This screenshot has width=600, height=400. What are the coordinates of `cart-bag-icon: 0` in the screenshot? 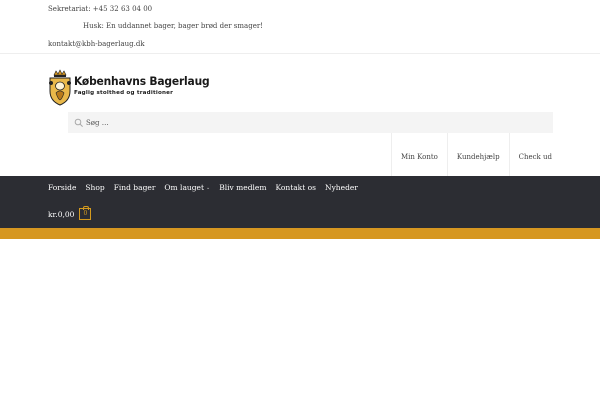 It's located at (85, 213).